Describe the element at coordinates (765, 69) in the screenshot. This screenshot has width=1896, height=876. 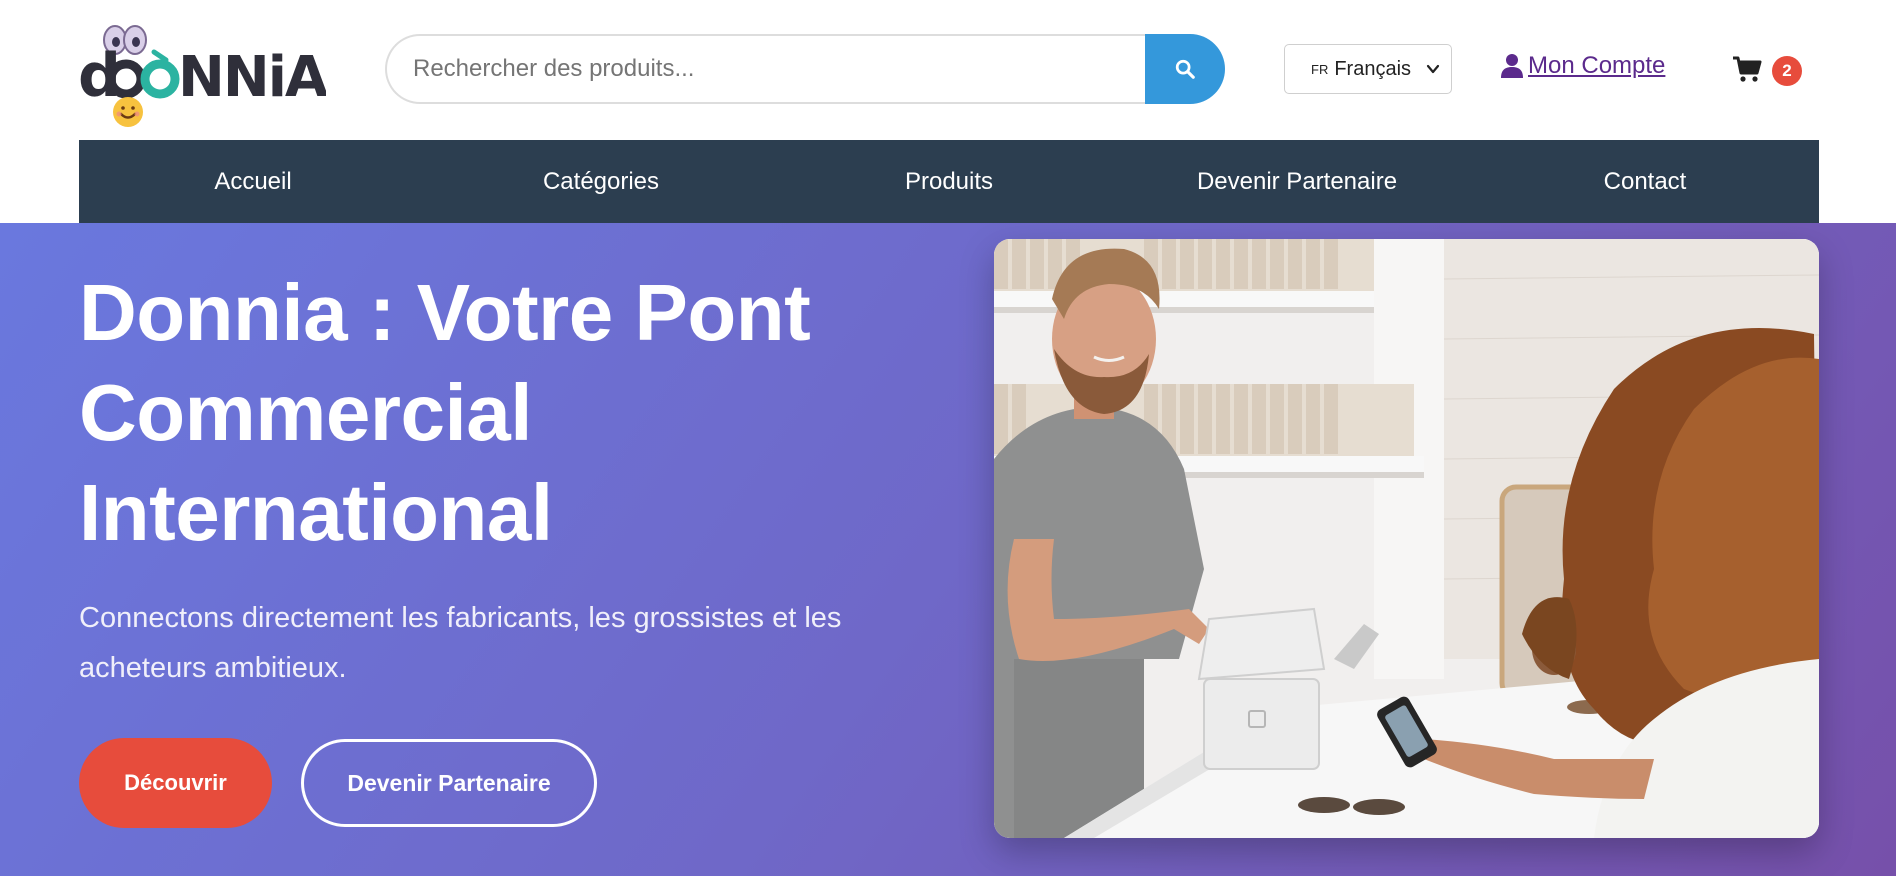
I see `search-input` at that location.